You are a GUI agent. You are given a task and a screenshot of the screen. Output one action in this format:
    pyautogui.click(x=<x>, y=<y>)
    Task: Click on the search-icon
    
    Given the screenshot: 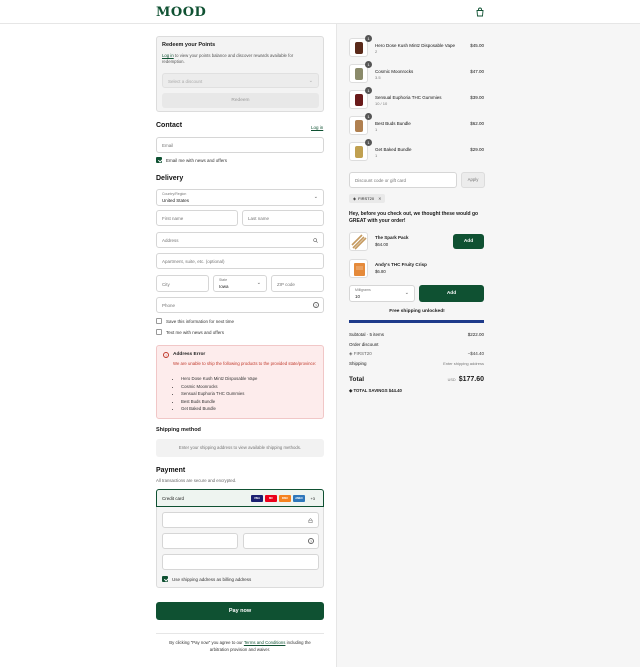 What is the action you would take?
    pyautogui.click(x=315, y=240)
    